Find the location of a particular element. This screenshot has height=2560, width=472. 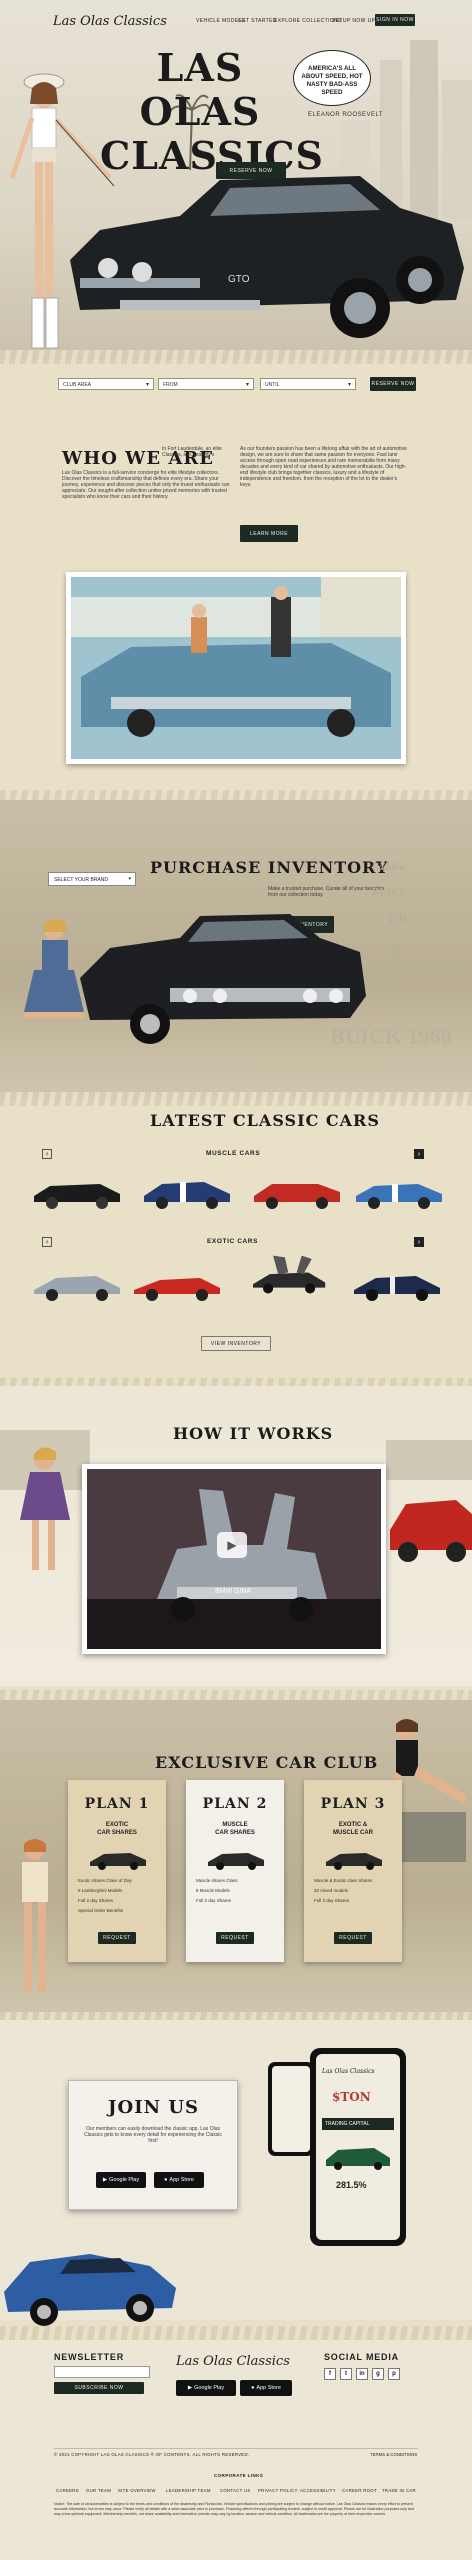

muscle-next-arrow-icon: › is located at coordinates (419, 1154).